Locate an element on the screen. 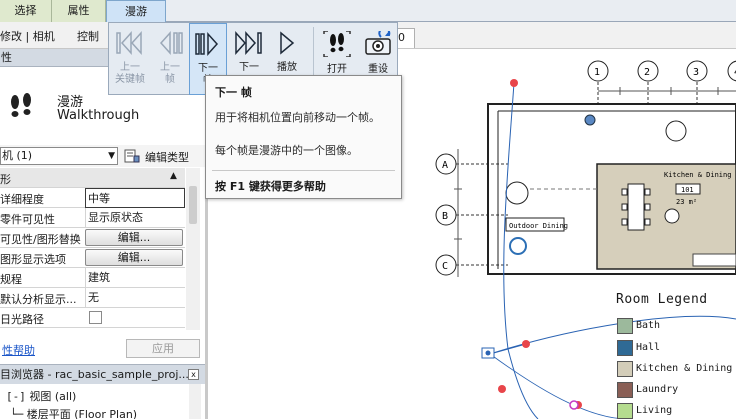 The image size is (736, 419). element-name-en: Walkthrough is located at coordinates (98, 115).